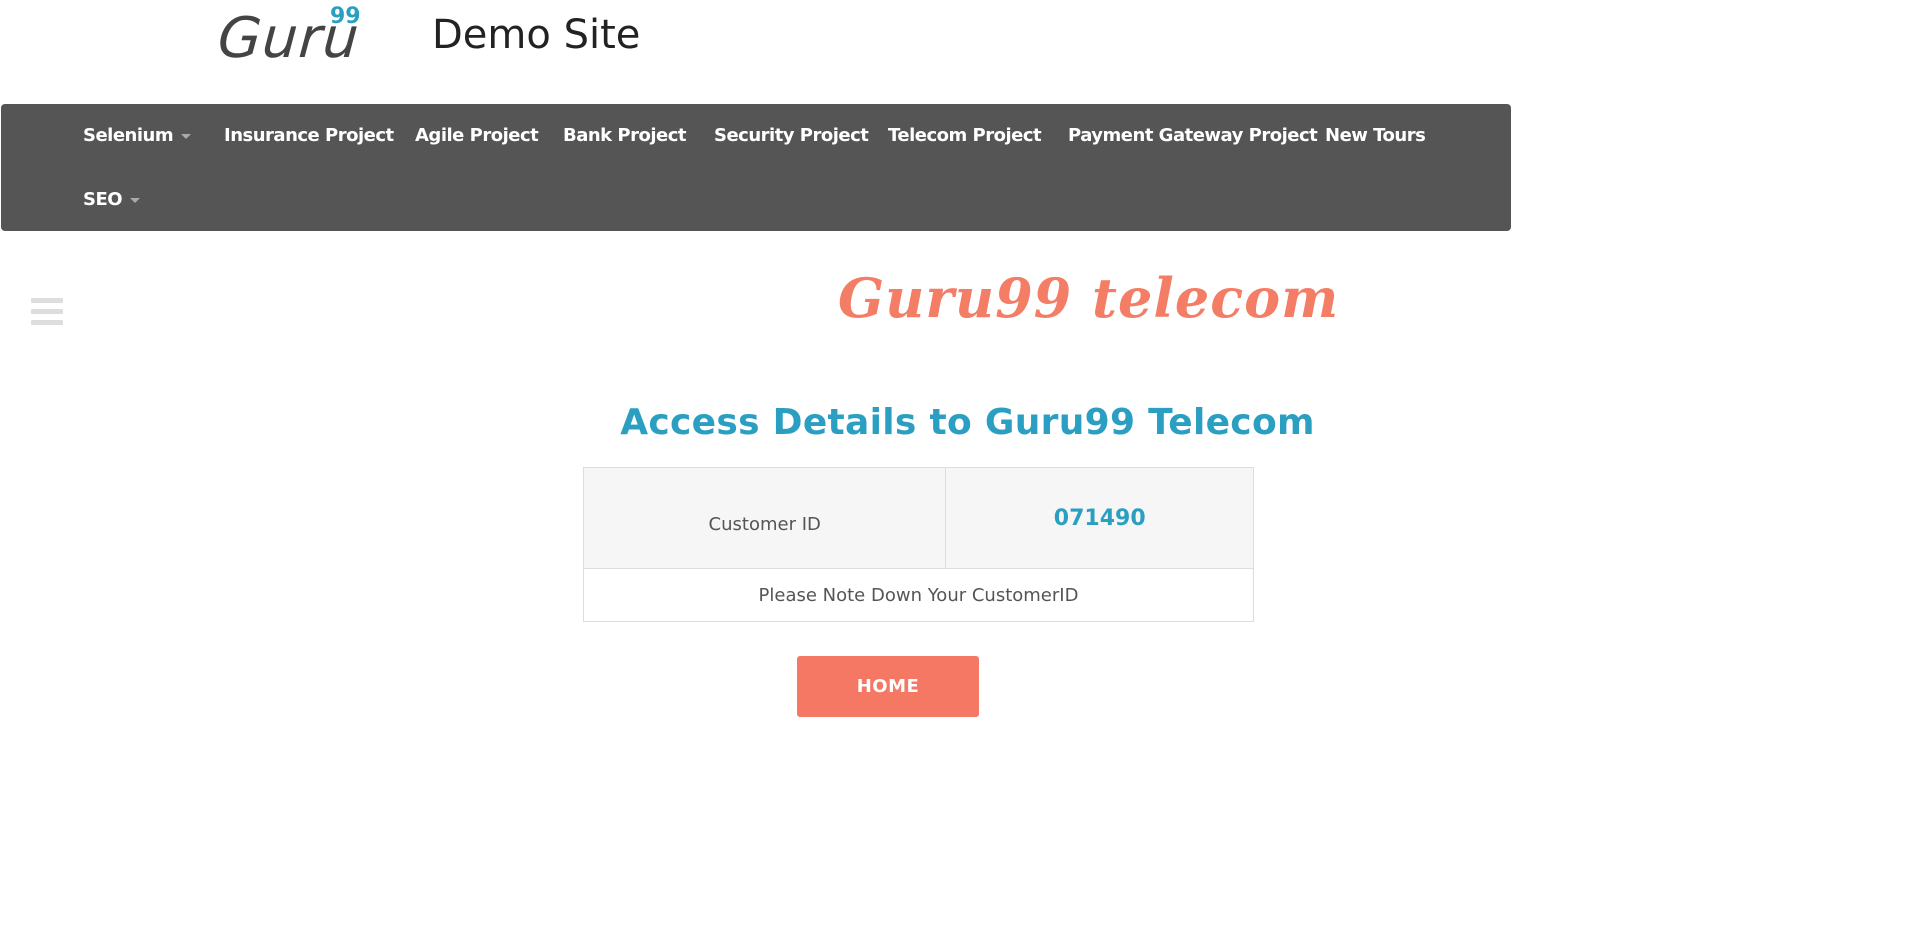 This screenshot has height=932, width=1920. I want to click on hamburger-menu-icon, so click(47, 312).